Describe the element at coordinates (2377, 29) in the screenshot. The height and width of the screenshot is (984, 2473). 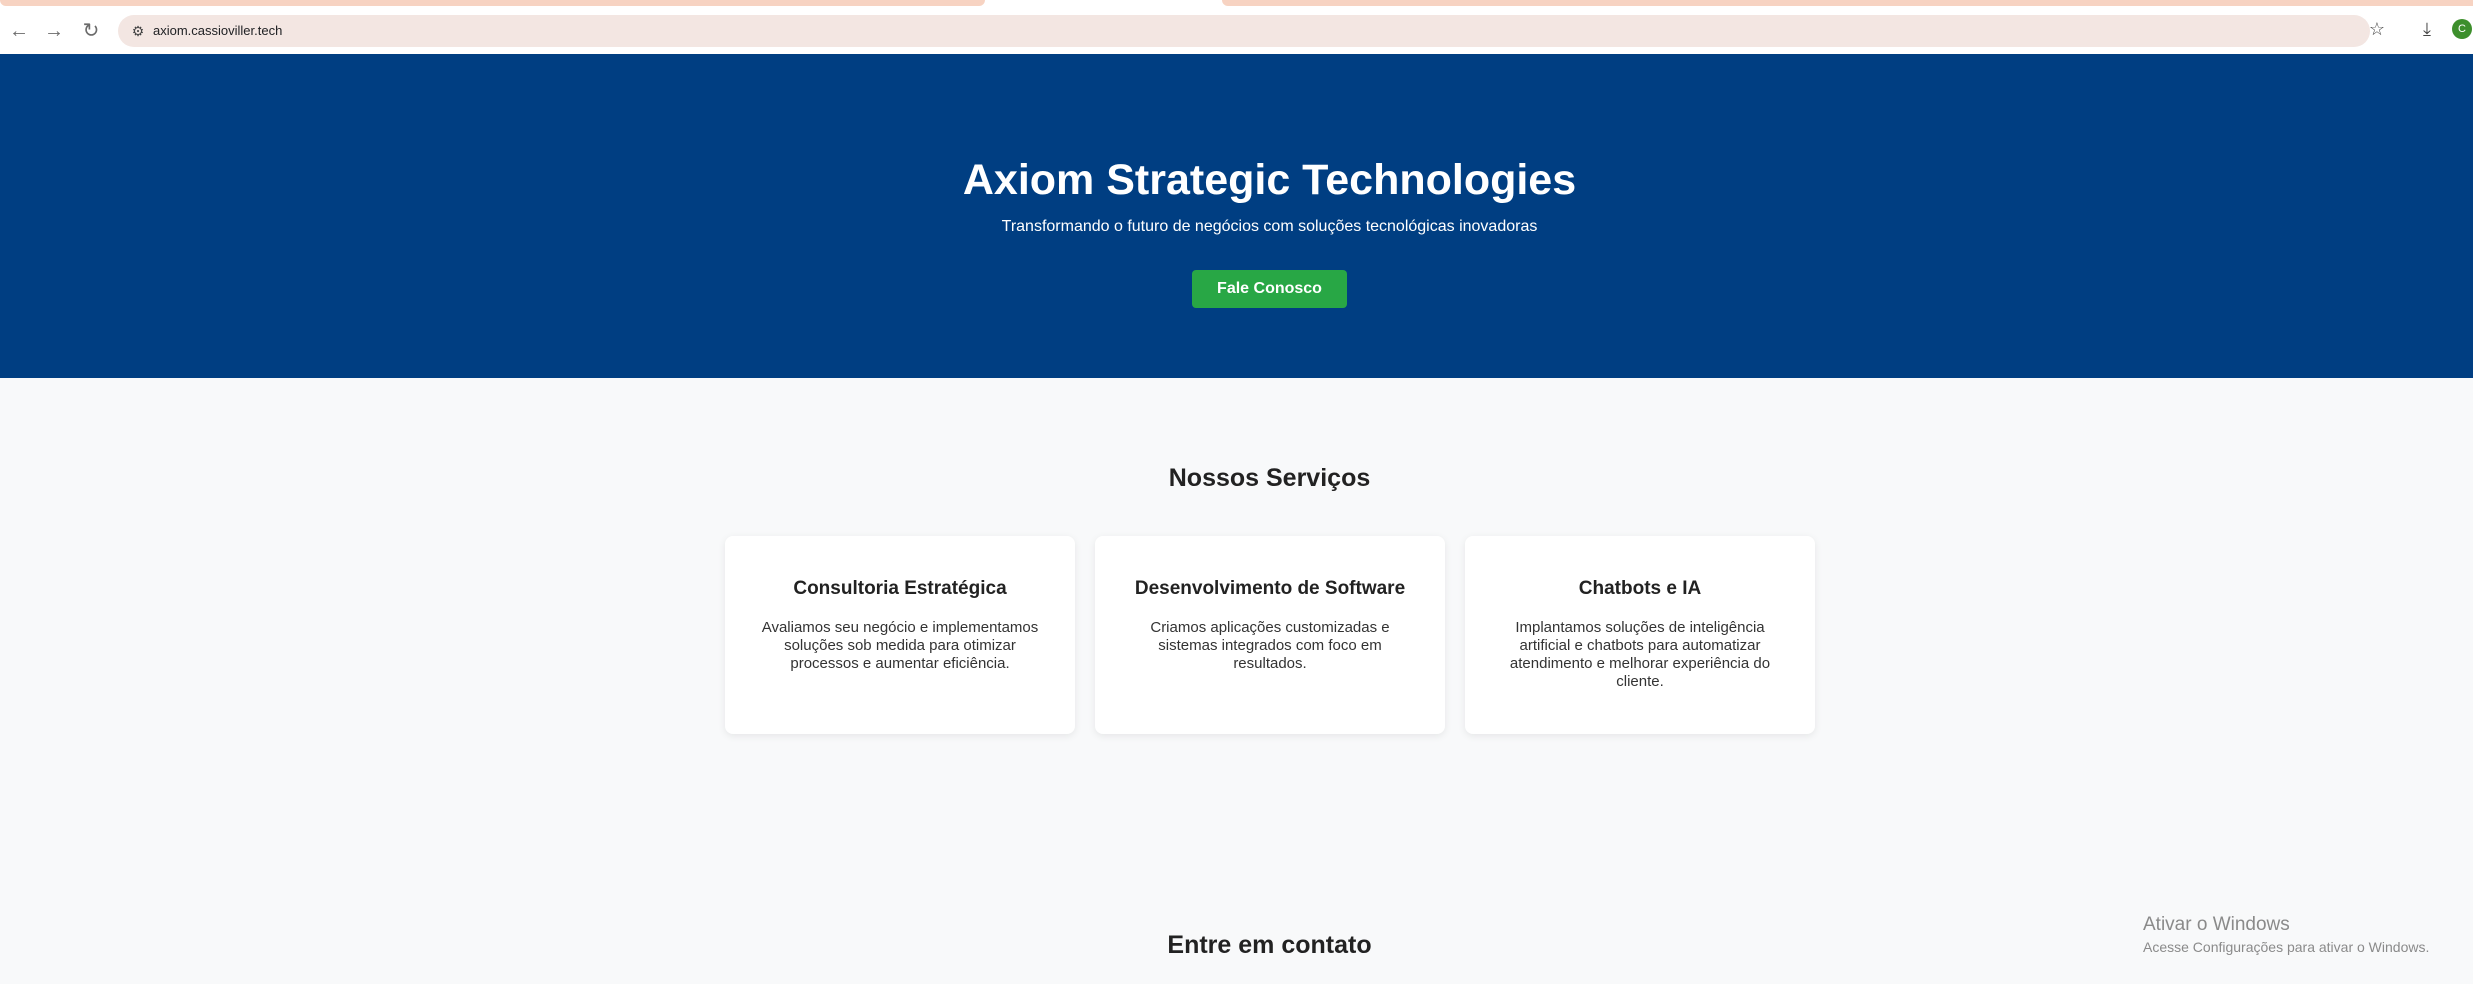
I see `star-icon: ☆` at that location.